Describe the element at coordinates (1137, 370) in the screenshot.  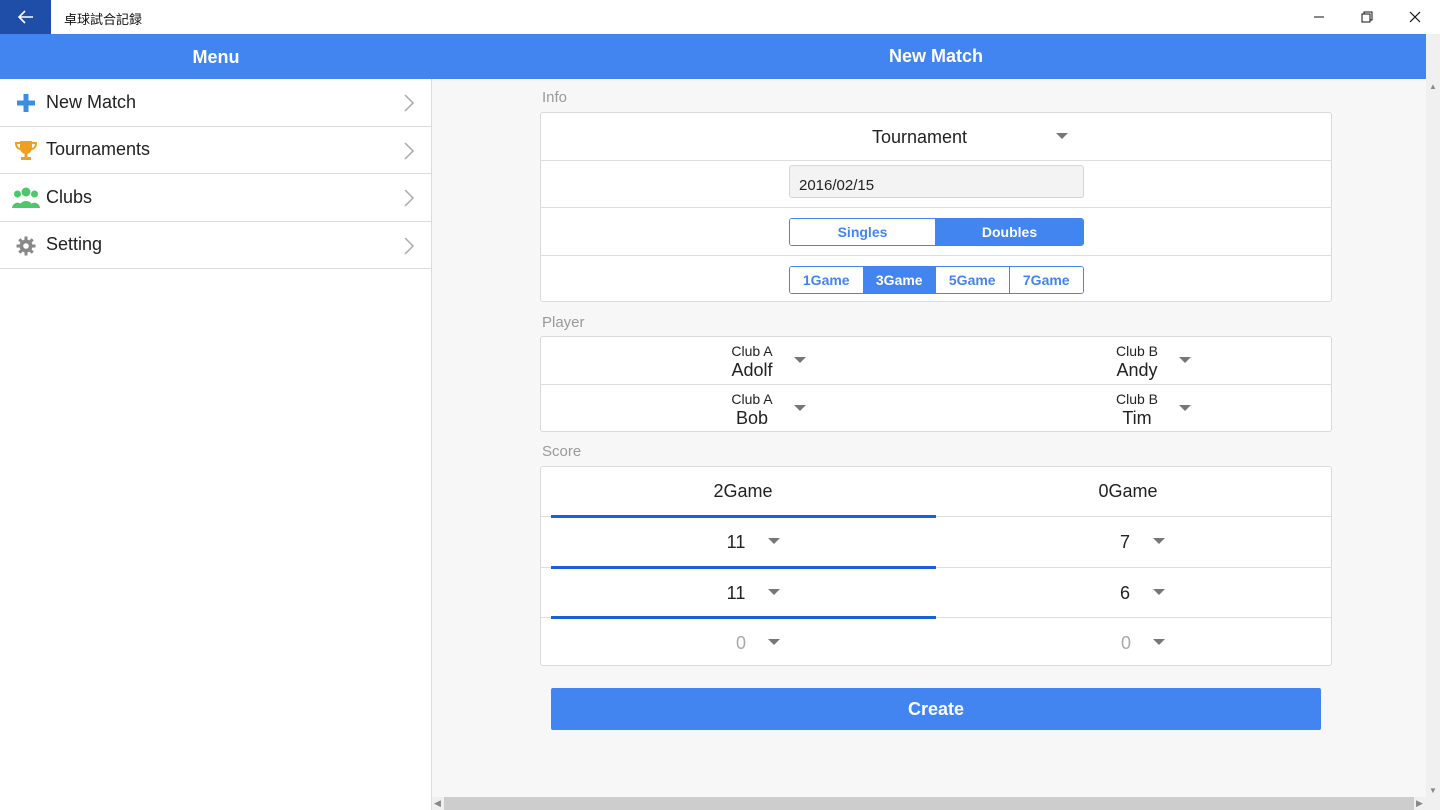
I see `player-name: Andy` at that location.